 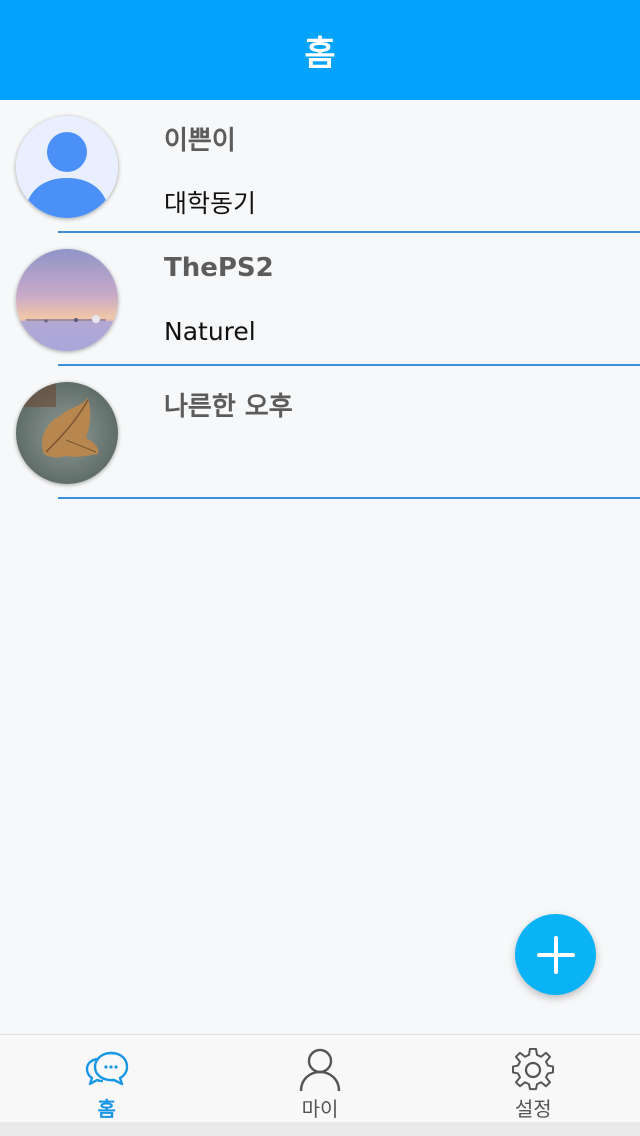 I want to click on contact-status: 대학동기, so click(x=210, y=203).